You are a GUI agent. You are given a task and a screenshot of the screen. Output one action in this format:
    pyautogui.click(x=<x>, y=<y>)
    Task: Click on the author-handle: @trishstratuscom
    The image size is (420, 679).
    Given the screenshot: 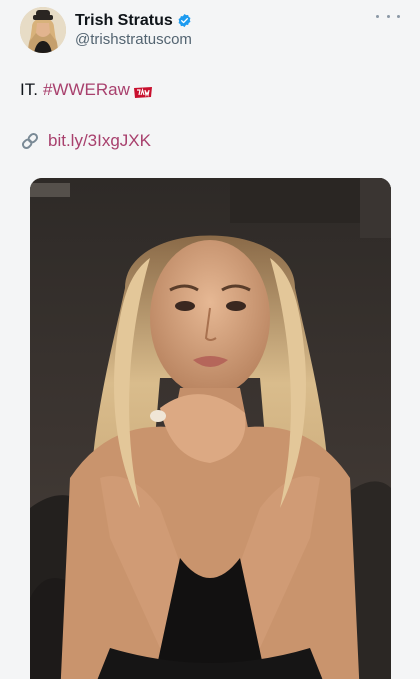 What is the action you would take?
    pyautogui.click(x=133, y=39)
    